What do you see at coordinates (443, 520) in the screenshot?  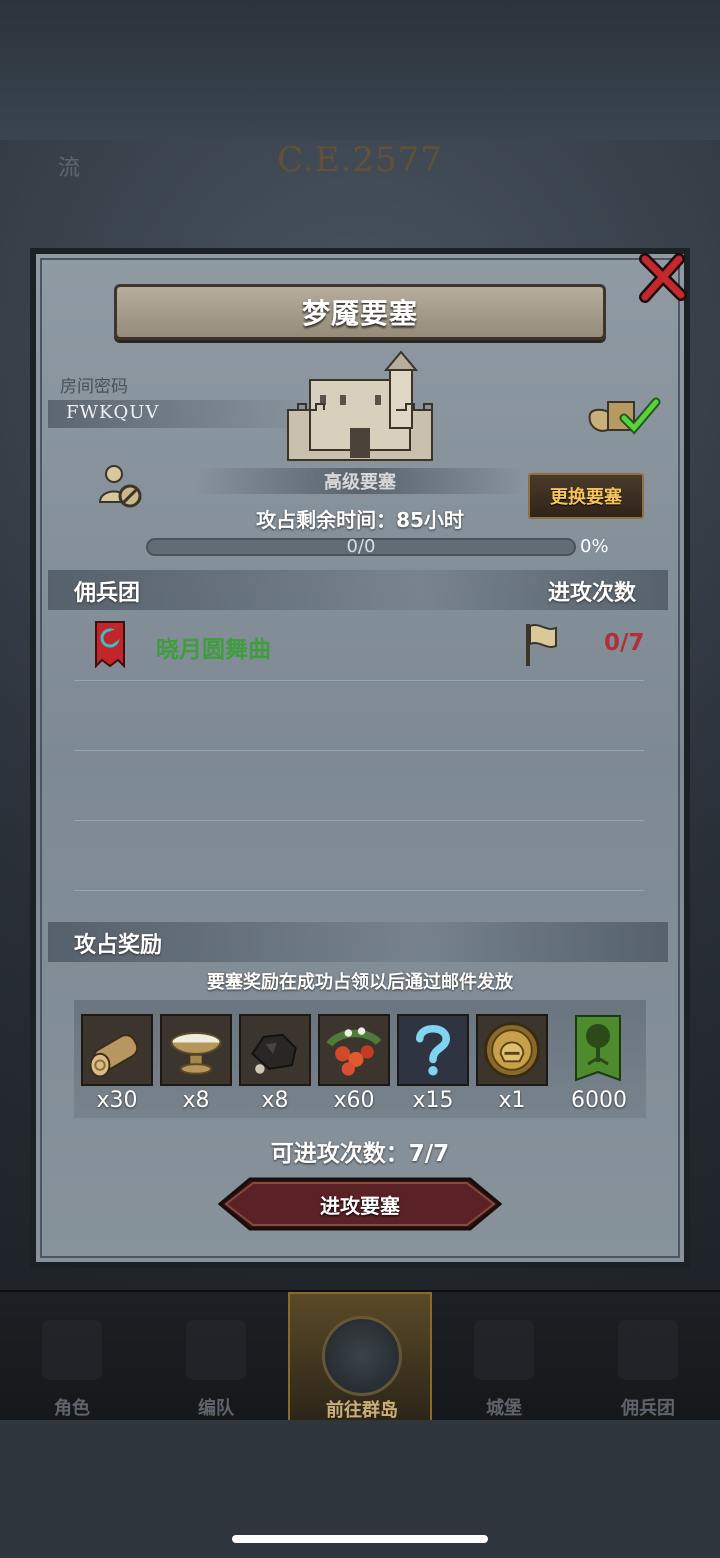 I see `remaining-time-unit: 小时` at bounding box center [443, 520].